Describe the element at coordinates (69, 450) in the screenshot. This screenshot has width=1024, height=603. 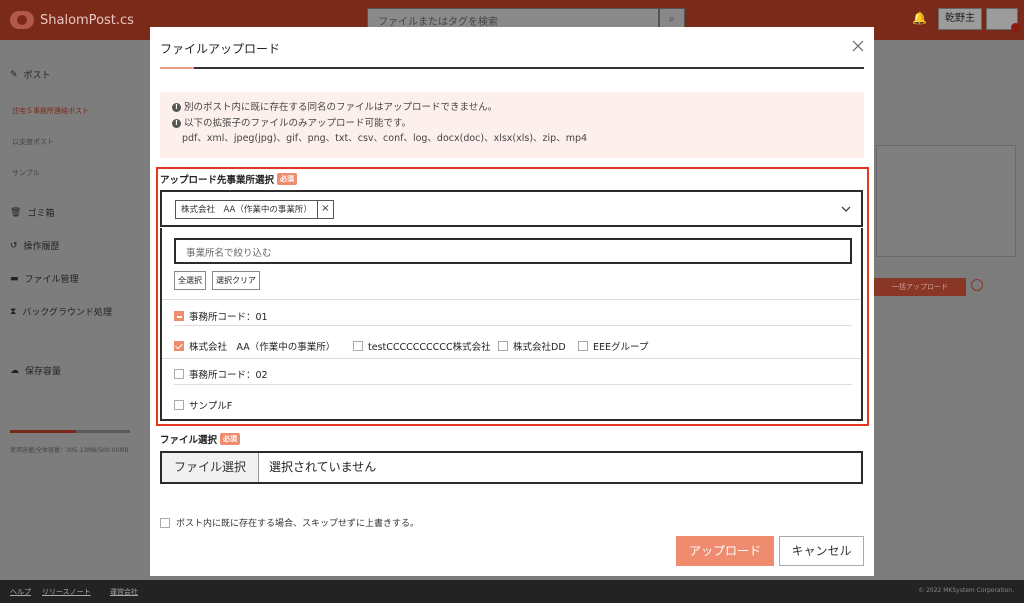
I see `storage-text: 使用容量/全体容量：305.13MB/500.00MB` at that location.